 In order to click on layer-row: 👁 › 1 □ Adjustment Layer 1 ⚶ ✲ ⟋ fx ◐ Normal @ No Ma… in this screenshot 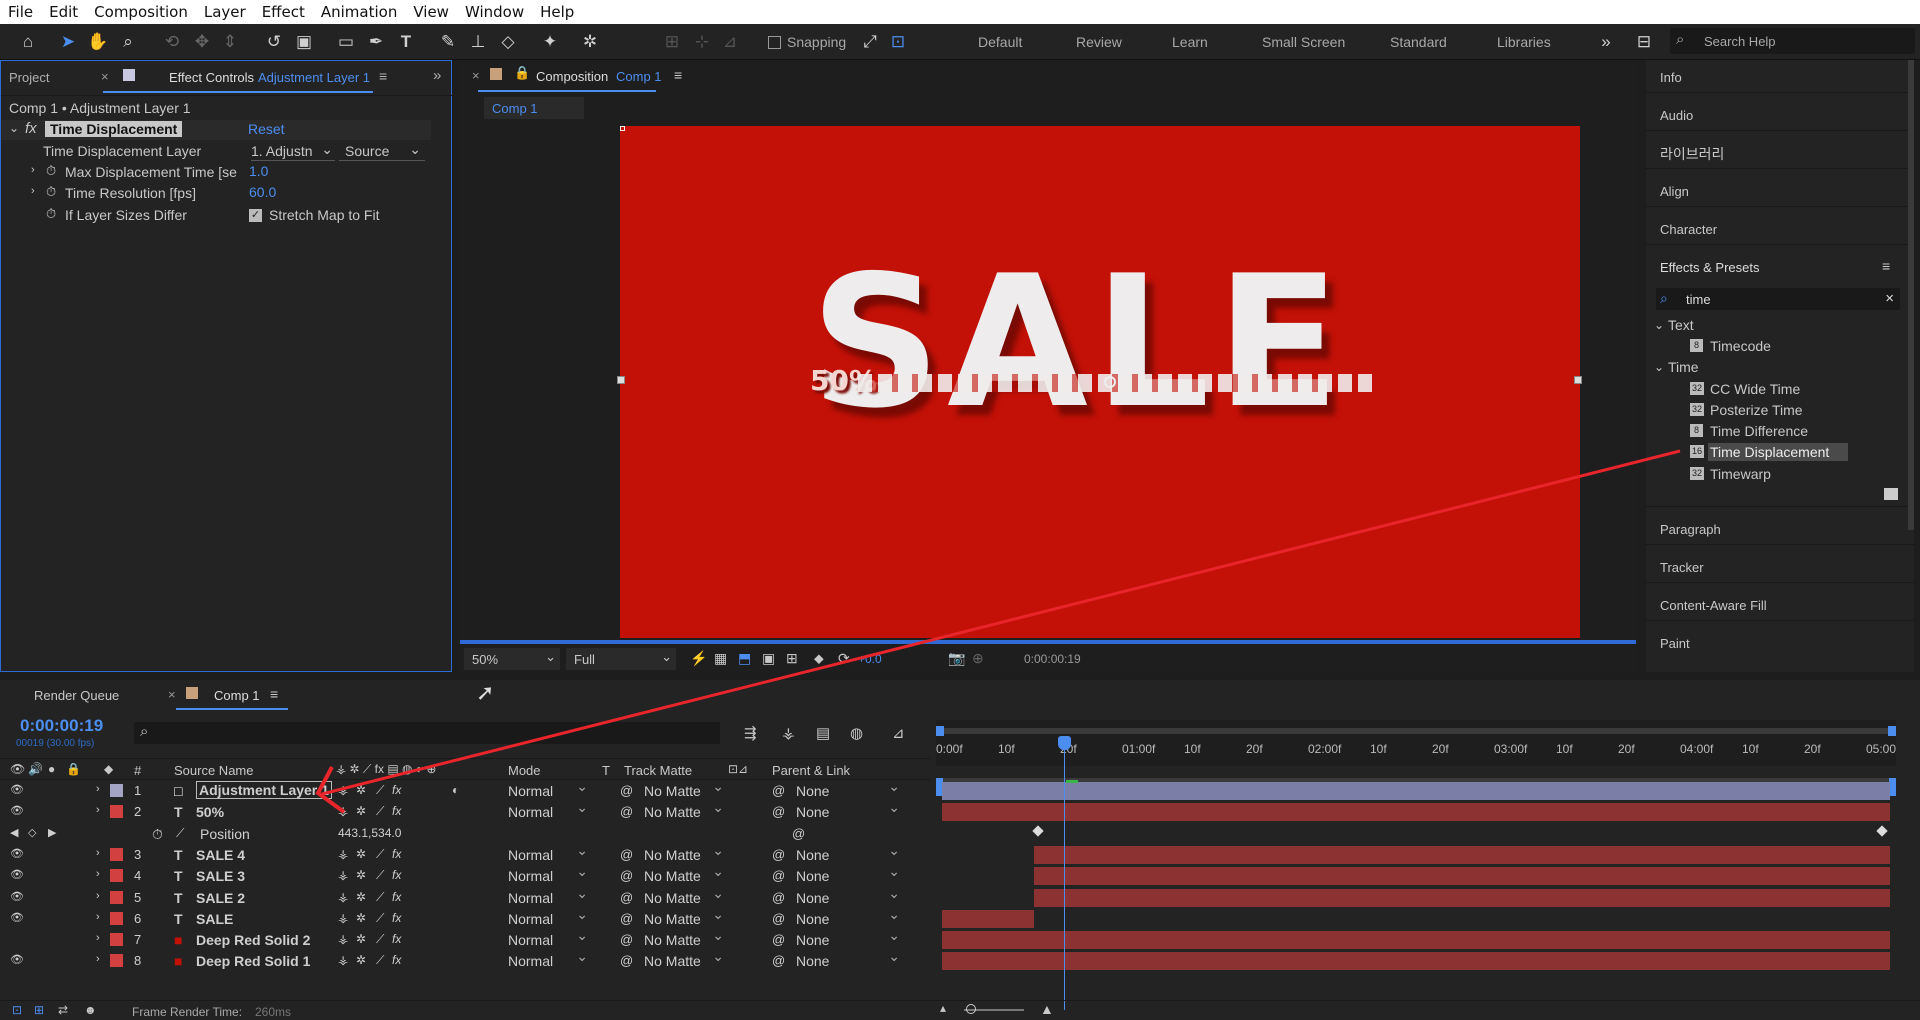, I will do `click(465, 789)`.